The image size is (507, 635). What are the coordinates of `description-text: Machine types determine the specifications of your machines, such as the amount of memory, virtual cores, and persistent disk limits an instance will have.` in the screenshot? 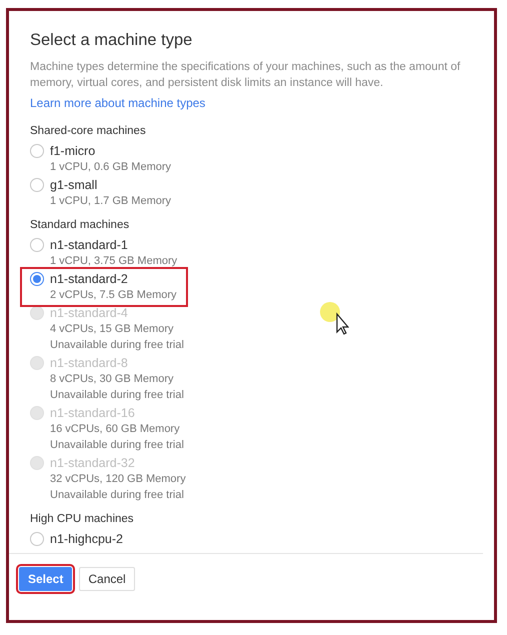 It's located at (246, 75).